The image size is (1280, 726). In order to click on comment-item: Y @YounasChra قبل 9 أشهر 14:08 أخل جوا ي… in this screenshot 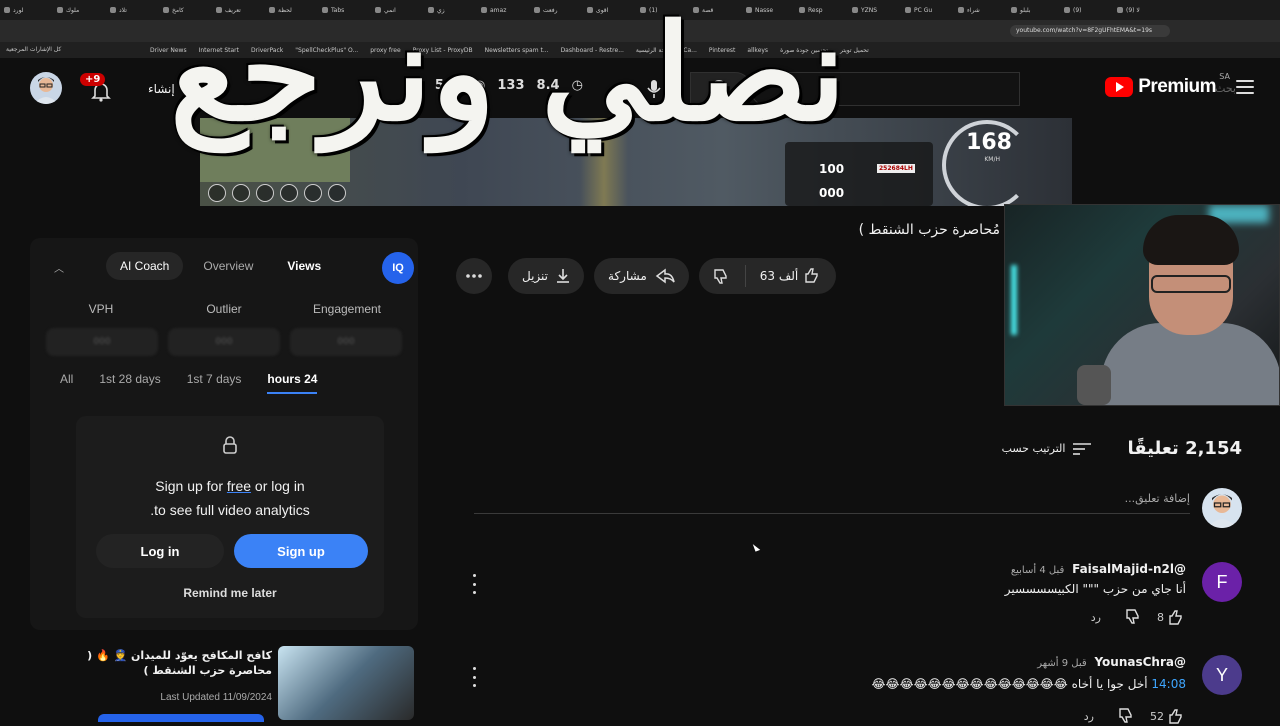, I will do `click(856, 689)`.